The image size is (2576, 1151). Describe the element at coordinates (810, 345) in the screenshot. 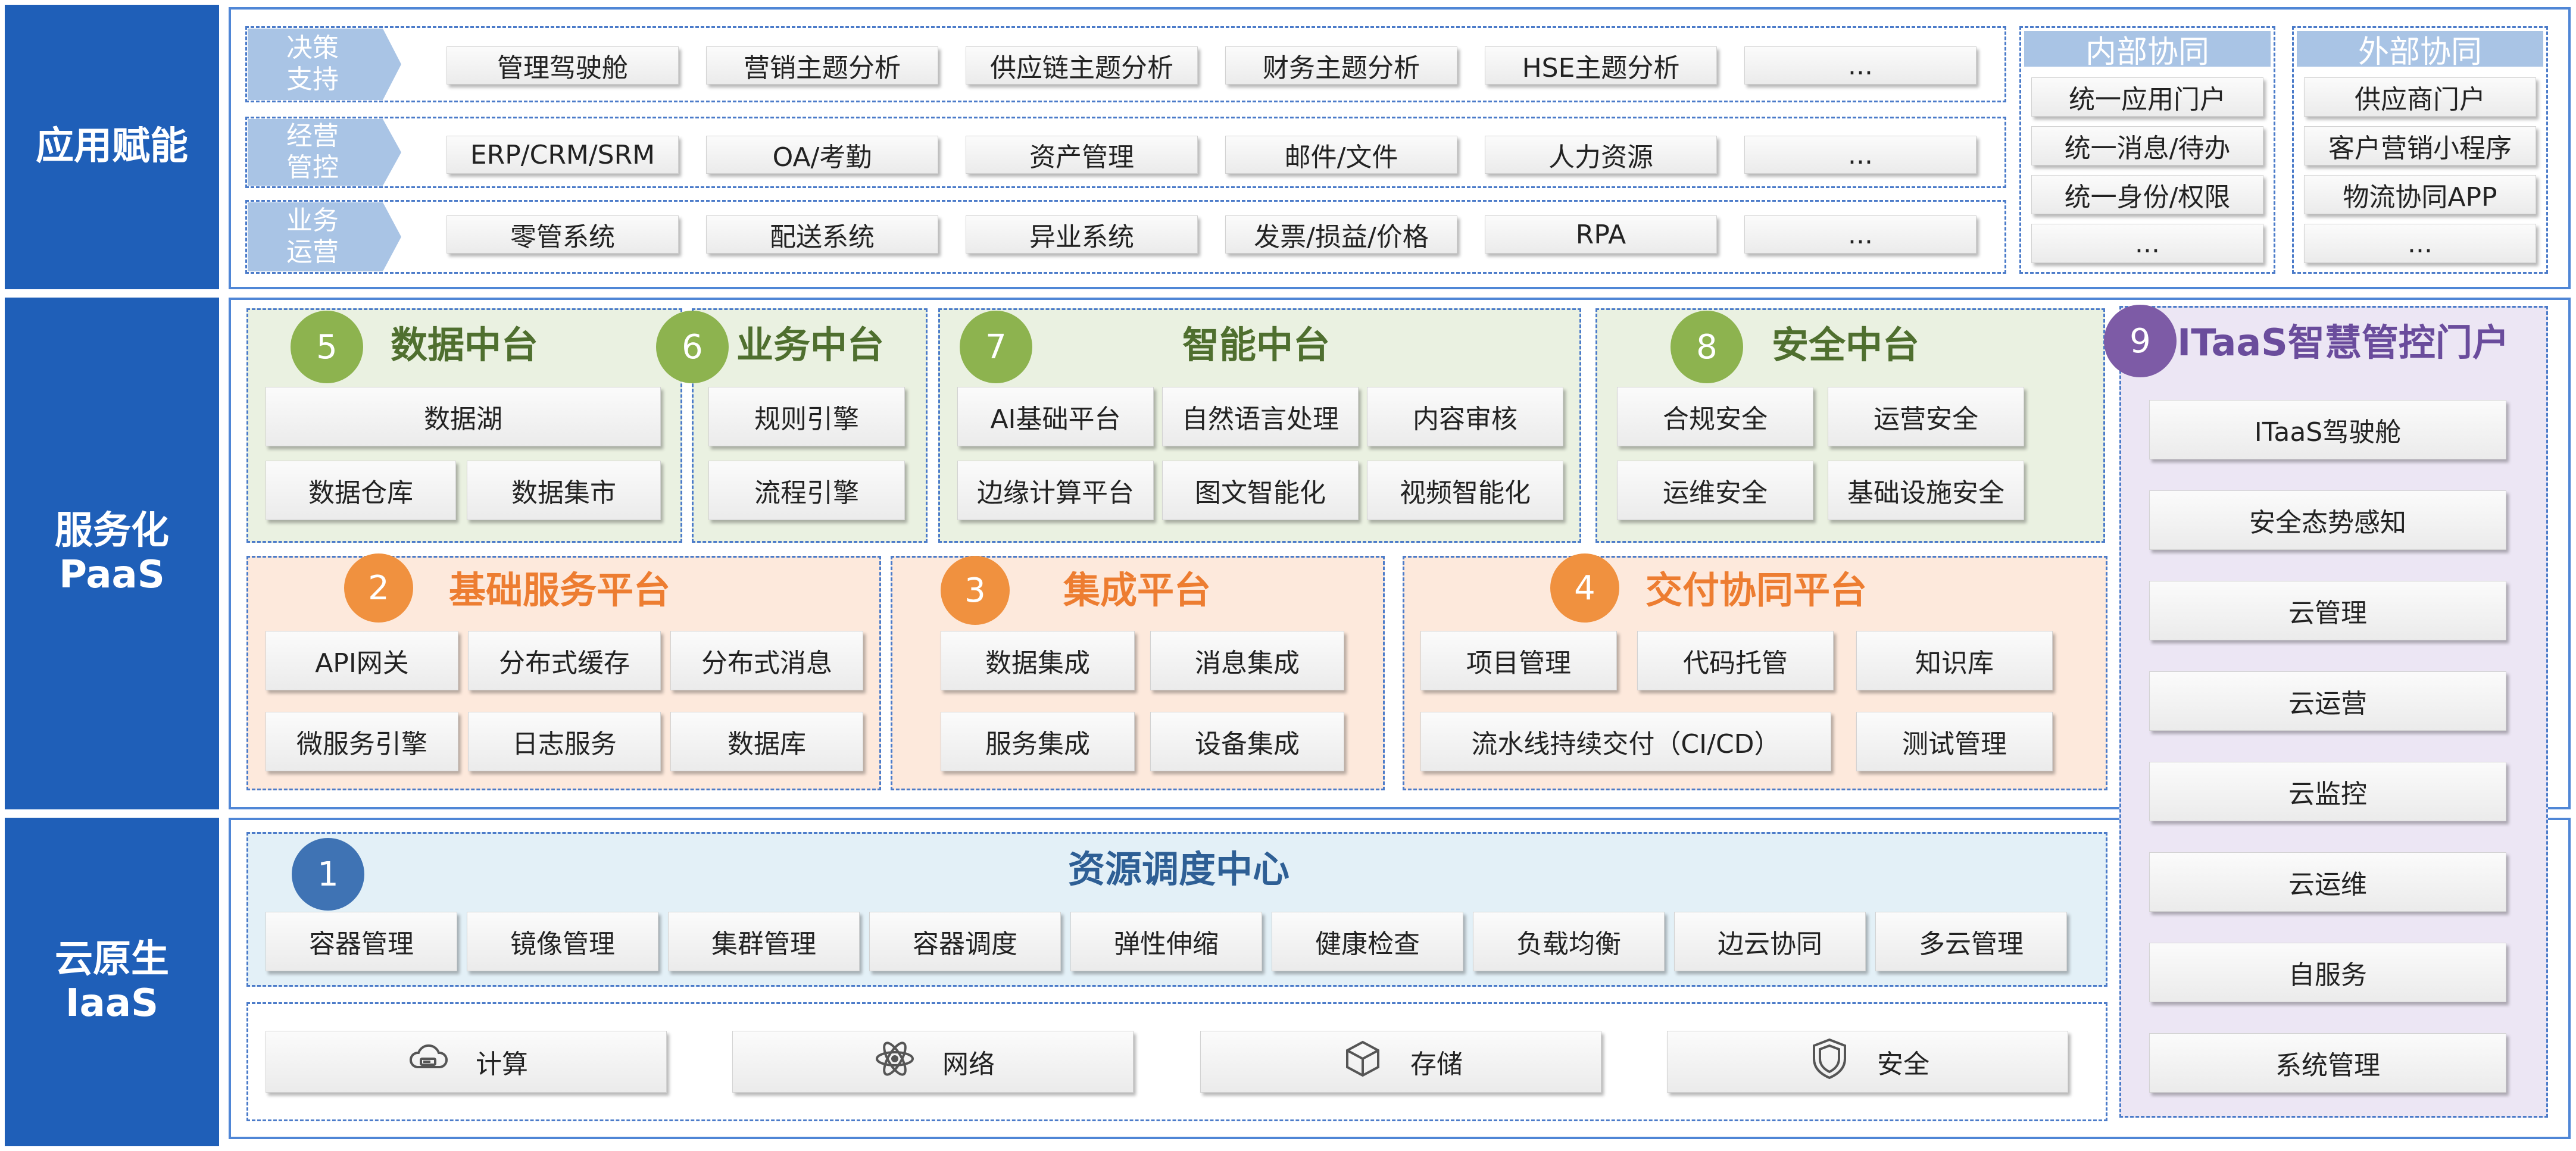

I see `business-platform-title: 业务中台` at that location.